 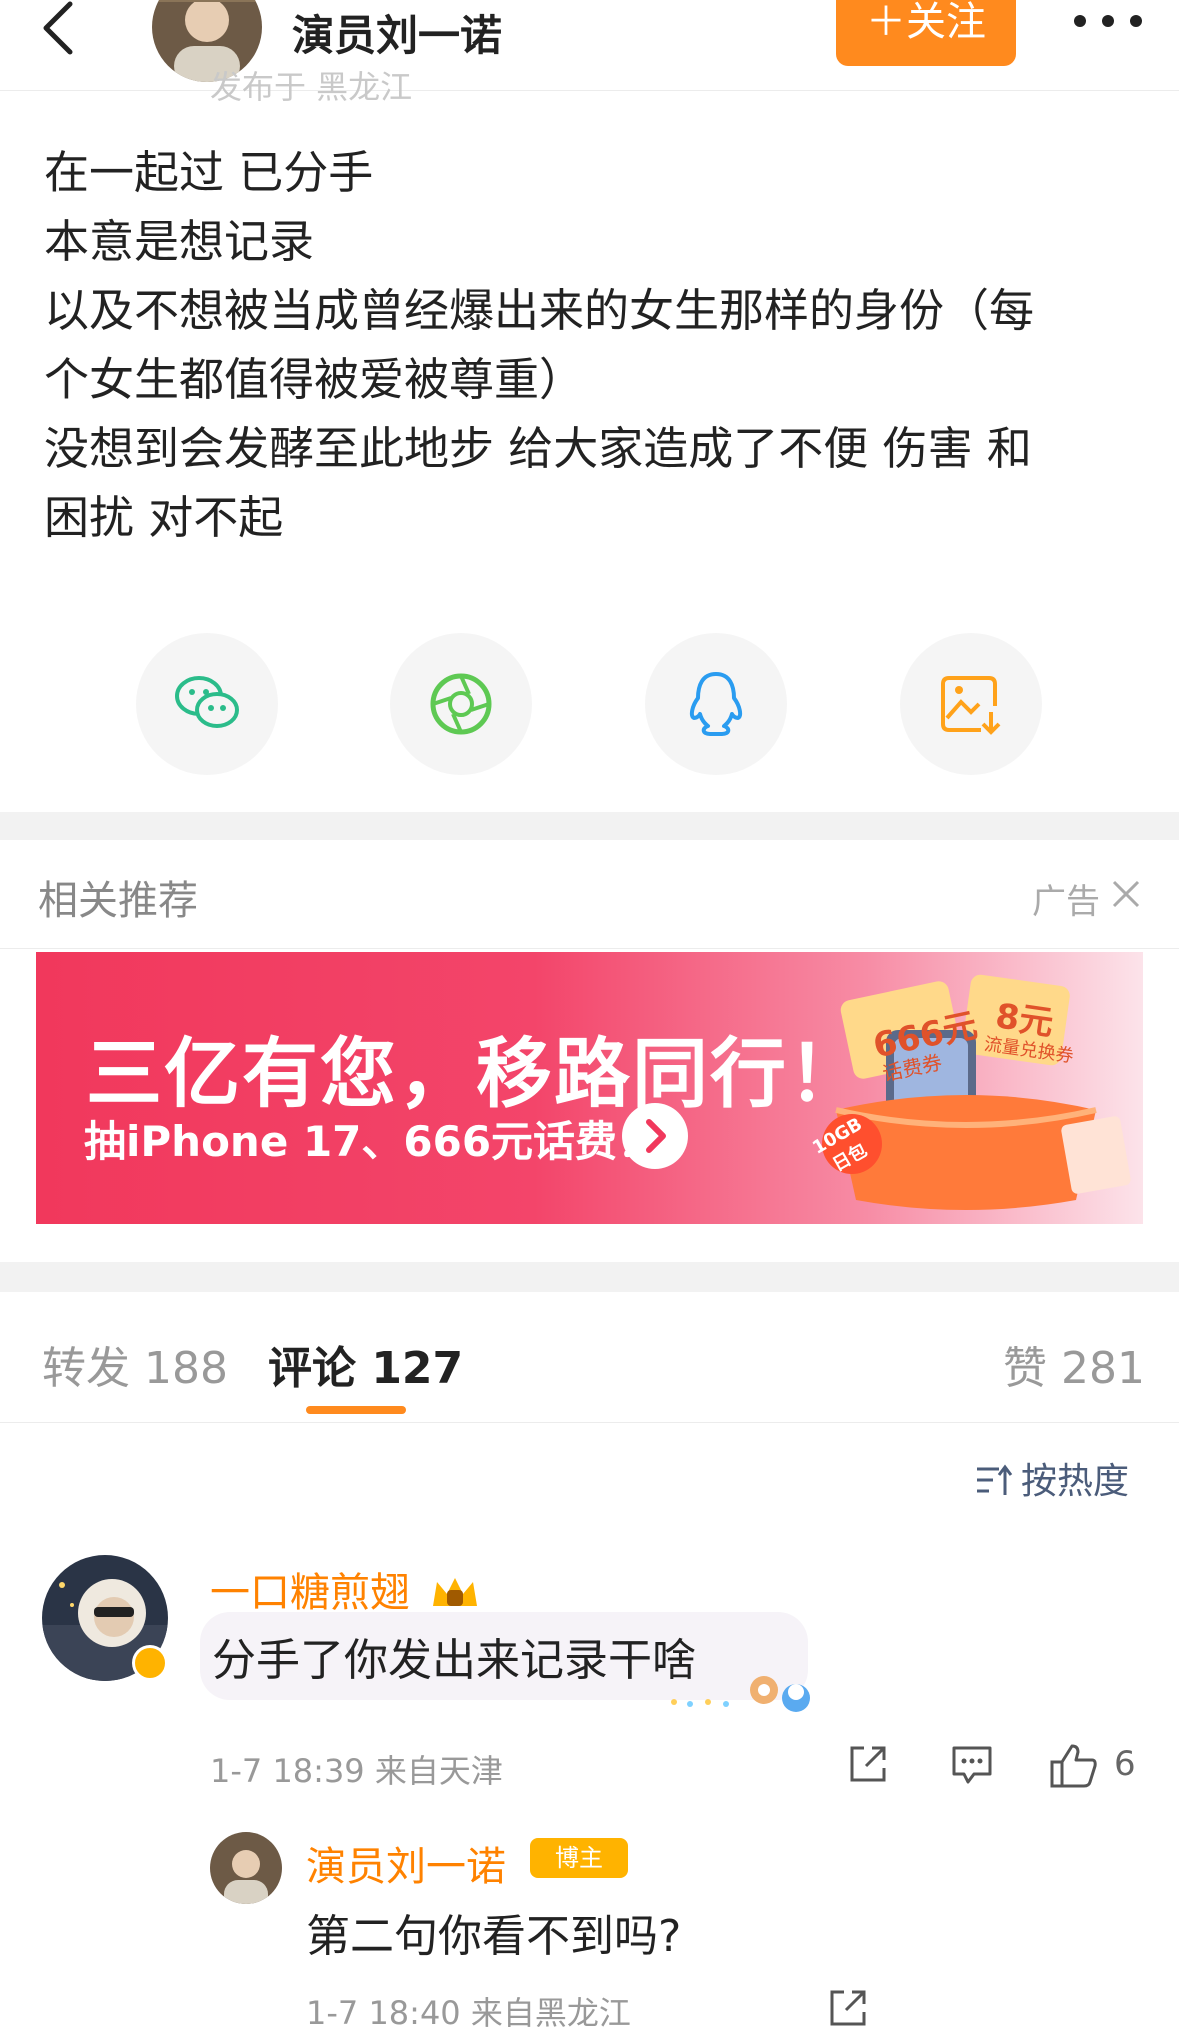 I want to click on tab-comment: 评论 127, so click(x=365, y=1364).